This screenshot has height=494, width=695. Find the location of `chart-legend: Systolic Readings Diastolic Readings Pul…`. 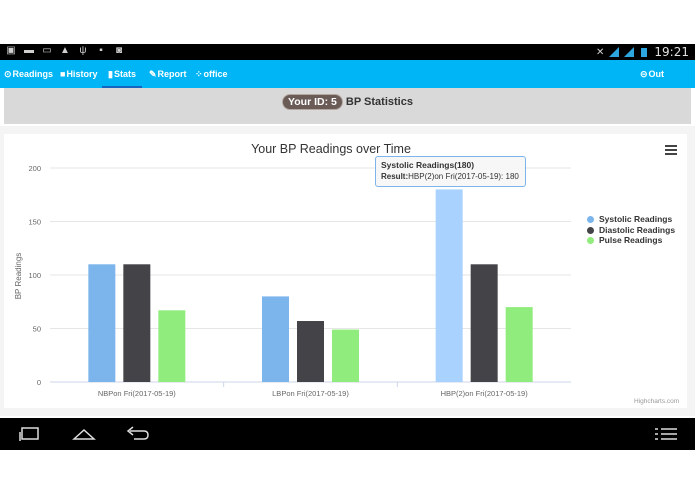

chart-legend: Systolic Readings Diastolic Readings Pul… is located at coordinates (631, 230).